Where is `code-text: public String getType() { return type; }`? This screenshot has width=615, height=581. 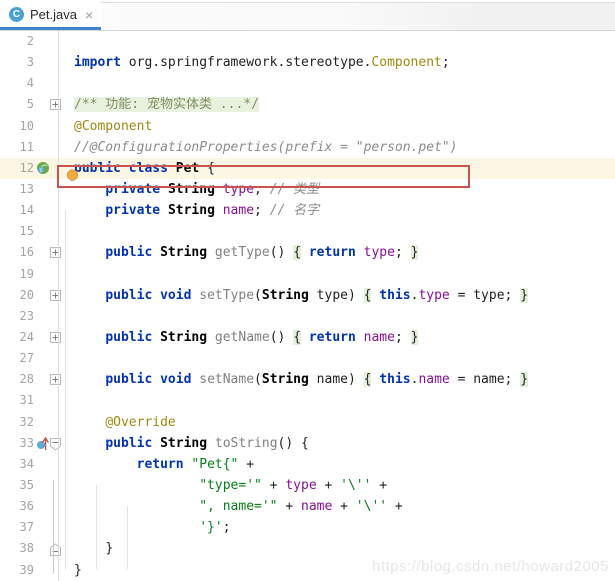 code-text: public String getType() { return type; } is located at coordinates (341, 252).